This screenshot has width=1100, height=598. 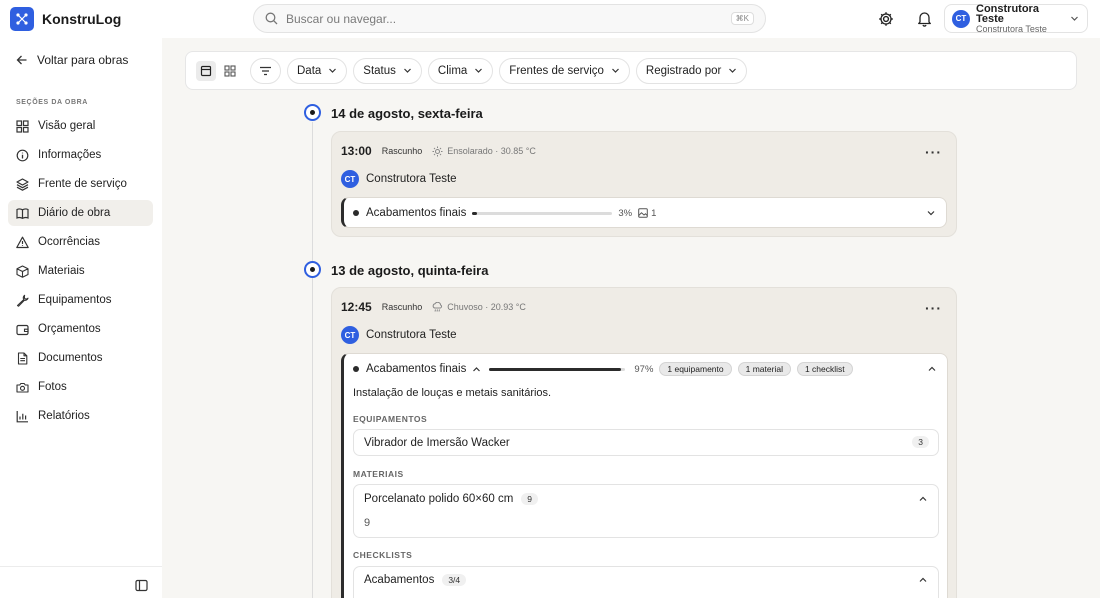 What do you see at coordinates (80, 155) in the screenshot?
I see `sidebar-item-informacoes: Informações` at bounding box center [80, 155].